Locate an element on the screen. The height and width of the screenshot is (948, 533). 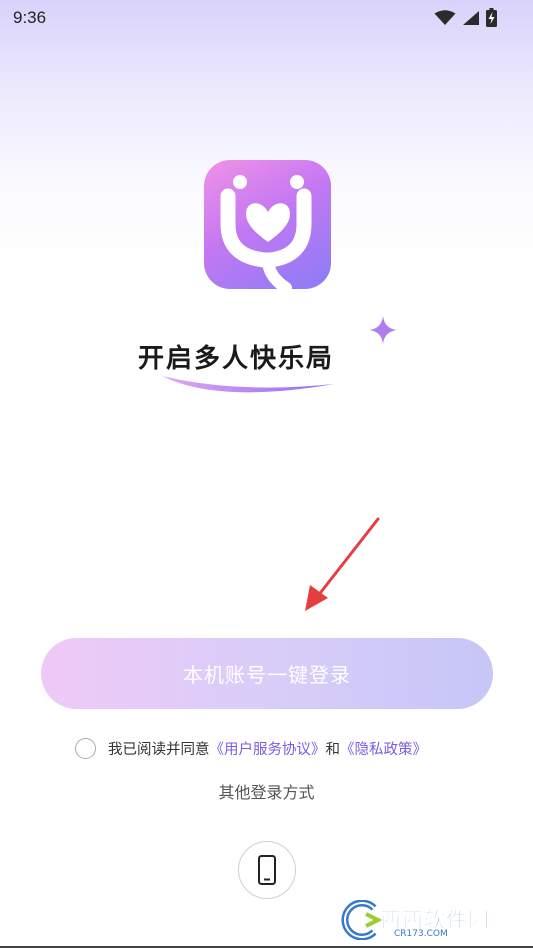
other-login-label: 其他登录方式 is located at coordinates (266, 792).